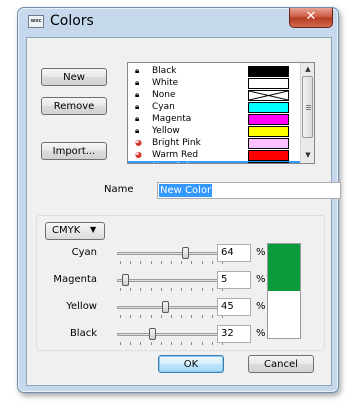  I want to click on name-input: New Color, so click(249, 190).